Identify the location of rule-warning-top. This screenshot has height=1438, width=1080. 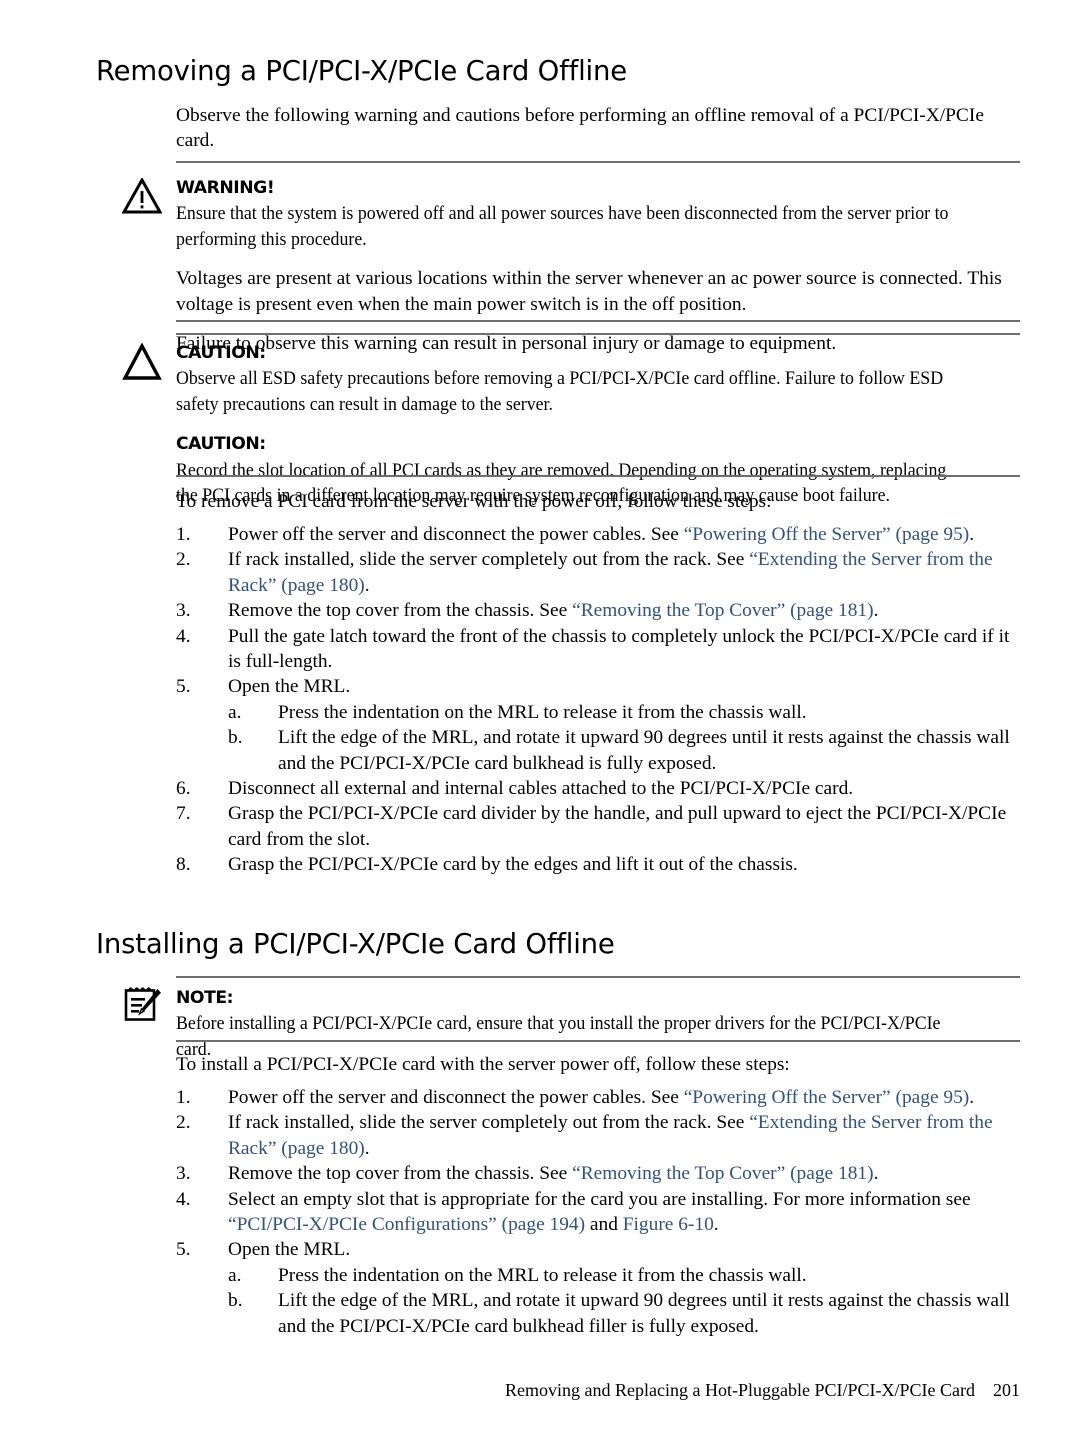
(598, 162).